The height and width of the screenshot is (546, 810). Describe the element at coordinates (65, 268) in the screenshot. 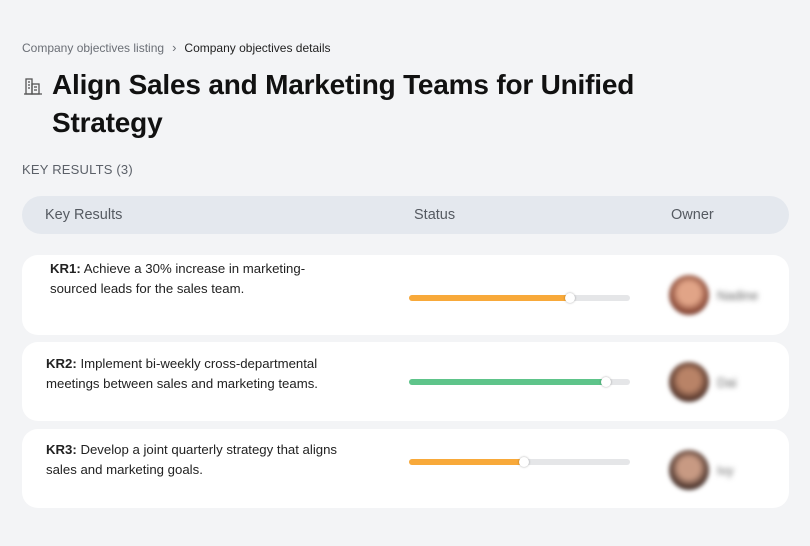

I see `key-result-label: KR1:` at that location.